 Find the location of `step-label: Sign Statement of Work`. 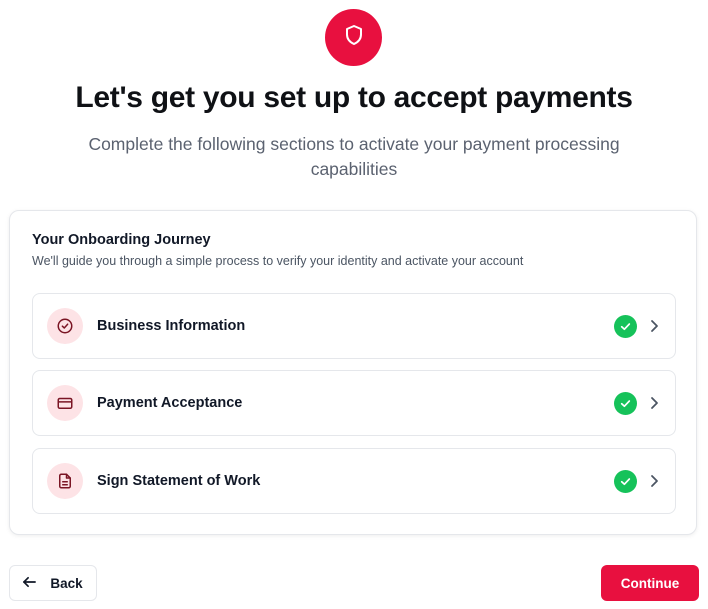

step-label: Sign Statement of Work is located at coordinates (179, 481).